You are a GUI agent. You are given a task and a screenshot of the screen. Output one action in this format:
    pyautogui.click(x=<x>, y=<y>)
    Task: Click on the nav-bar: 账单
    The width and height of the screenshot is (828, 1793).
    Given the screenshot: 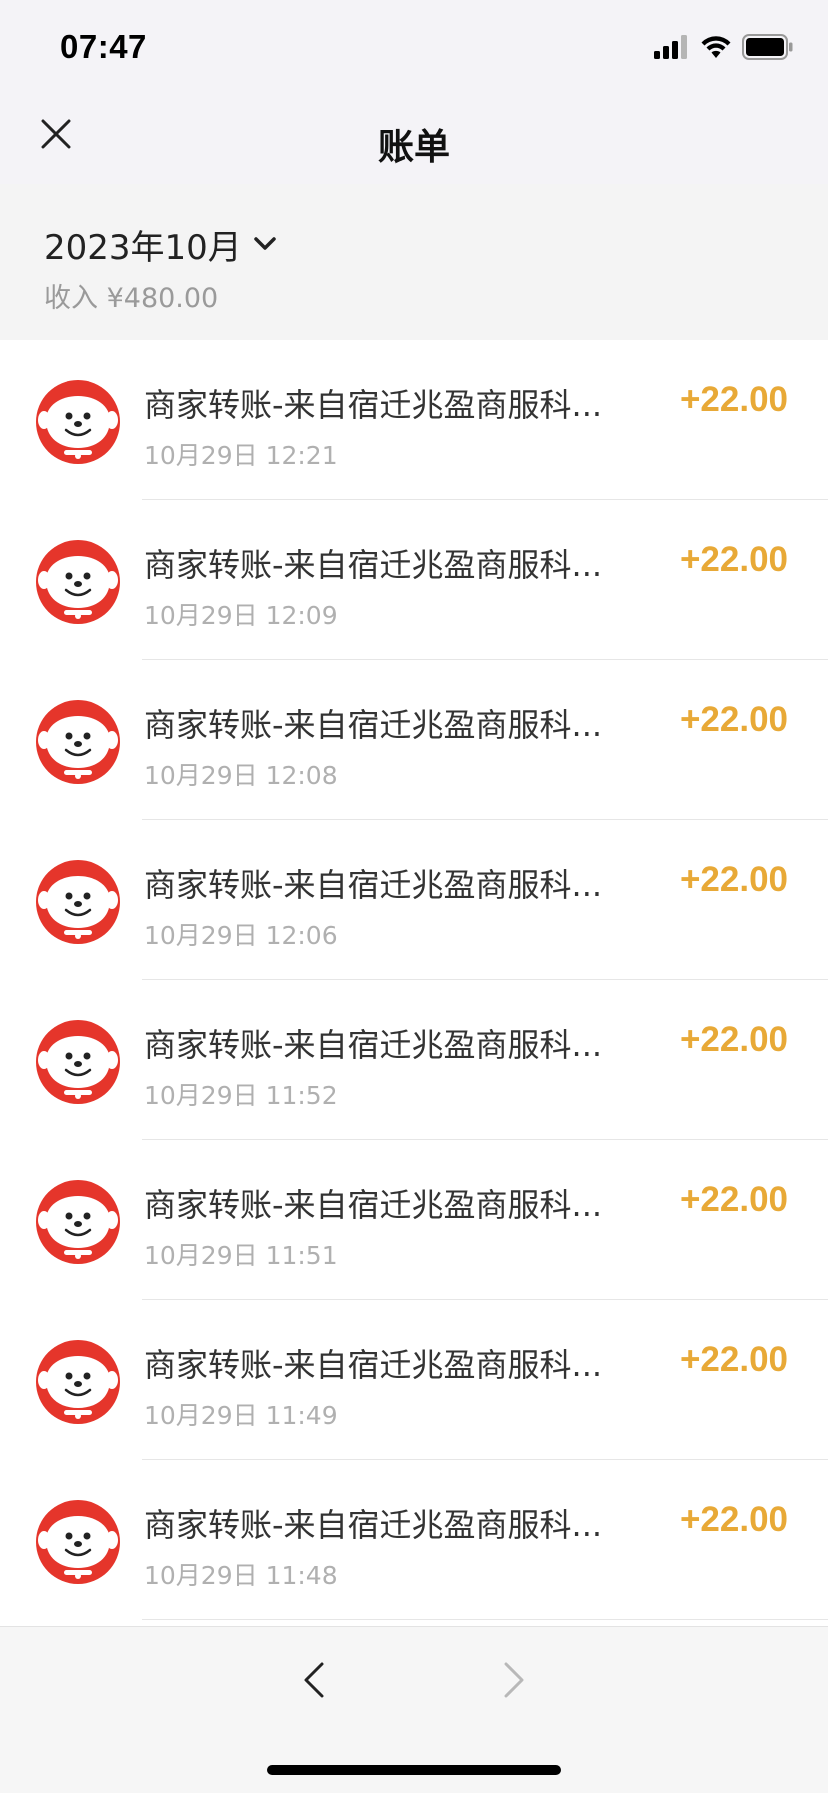 What is the action you would take?
    pyautogui.click(x=414, y=140)
    